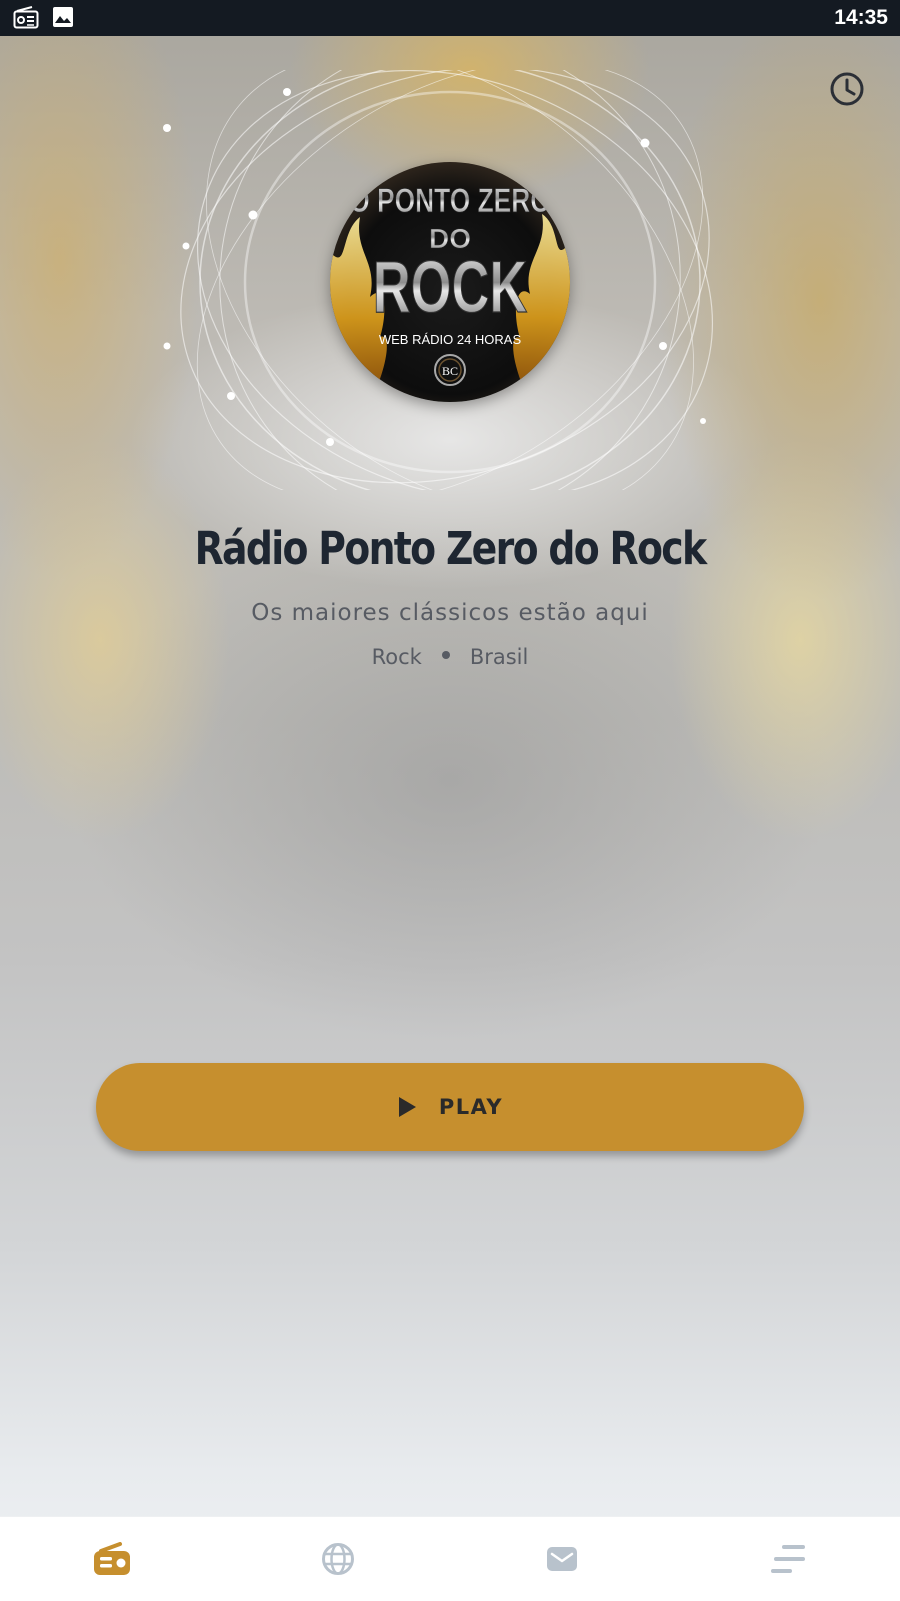 The height and width of the screenshot is (1601, 900). Describe the element at coordinates (407, 1107) in the screenshot. I see `play-icon` at that location.